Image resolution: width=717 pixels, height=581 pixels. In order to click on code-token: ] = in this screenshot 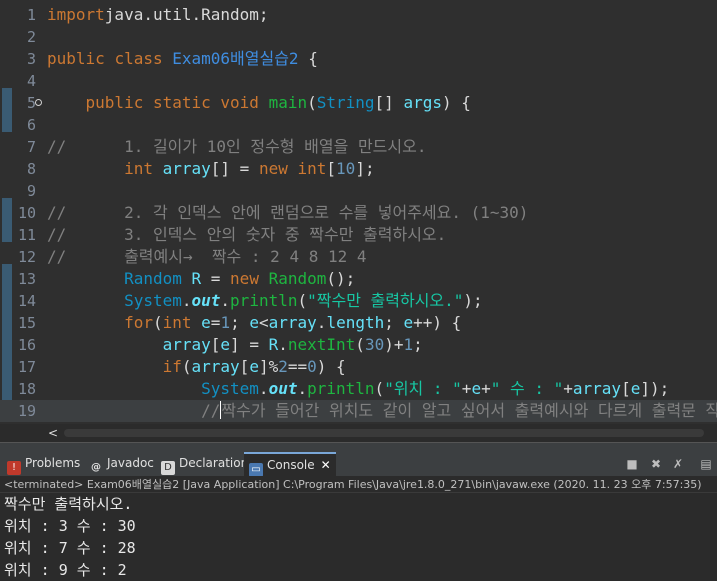, I will do `click(249, 344)`.